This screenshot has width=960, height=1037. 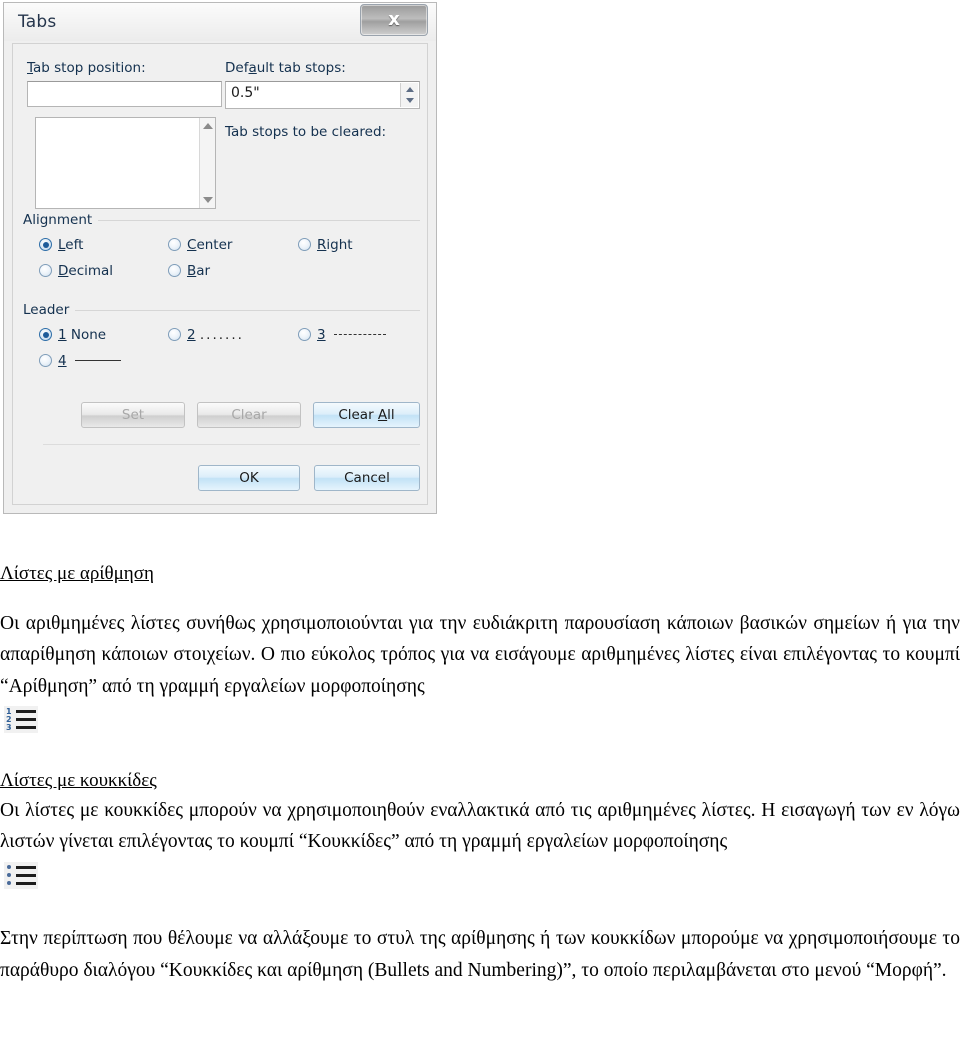 I want to click on heading-numbered-lists: Λίστες με αρίθμηση, so click(x=77, y=573).